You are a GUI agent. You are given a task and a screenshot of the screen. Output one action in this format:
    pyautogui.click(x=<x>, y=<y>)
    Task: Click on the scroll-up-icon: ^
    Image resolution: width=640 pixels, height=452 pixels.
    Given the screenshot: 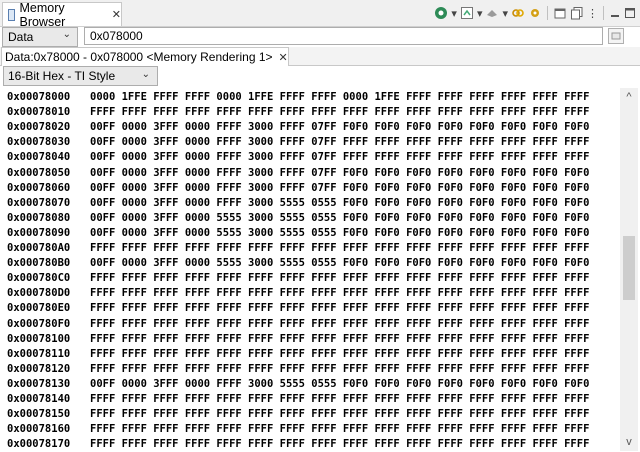 What is the action you would take?
    pyautogui.click(x=629, y=97)
    